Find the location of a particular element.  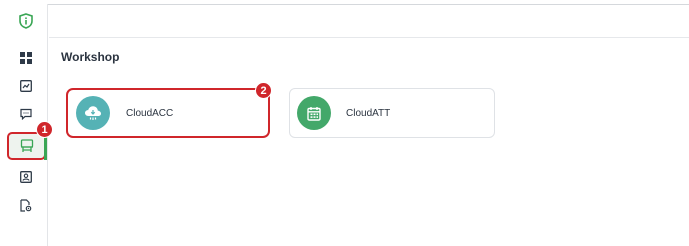

top-bar is located at coordinates (369, 21).